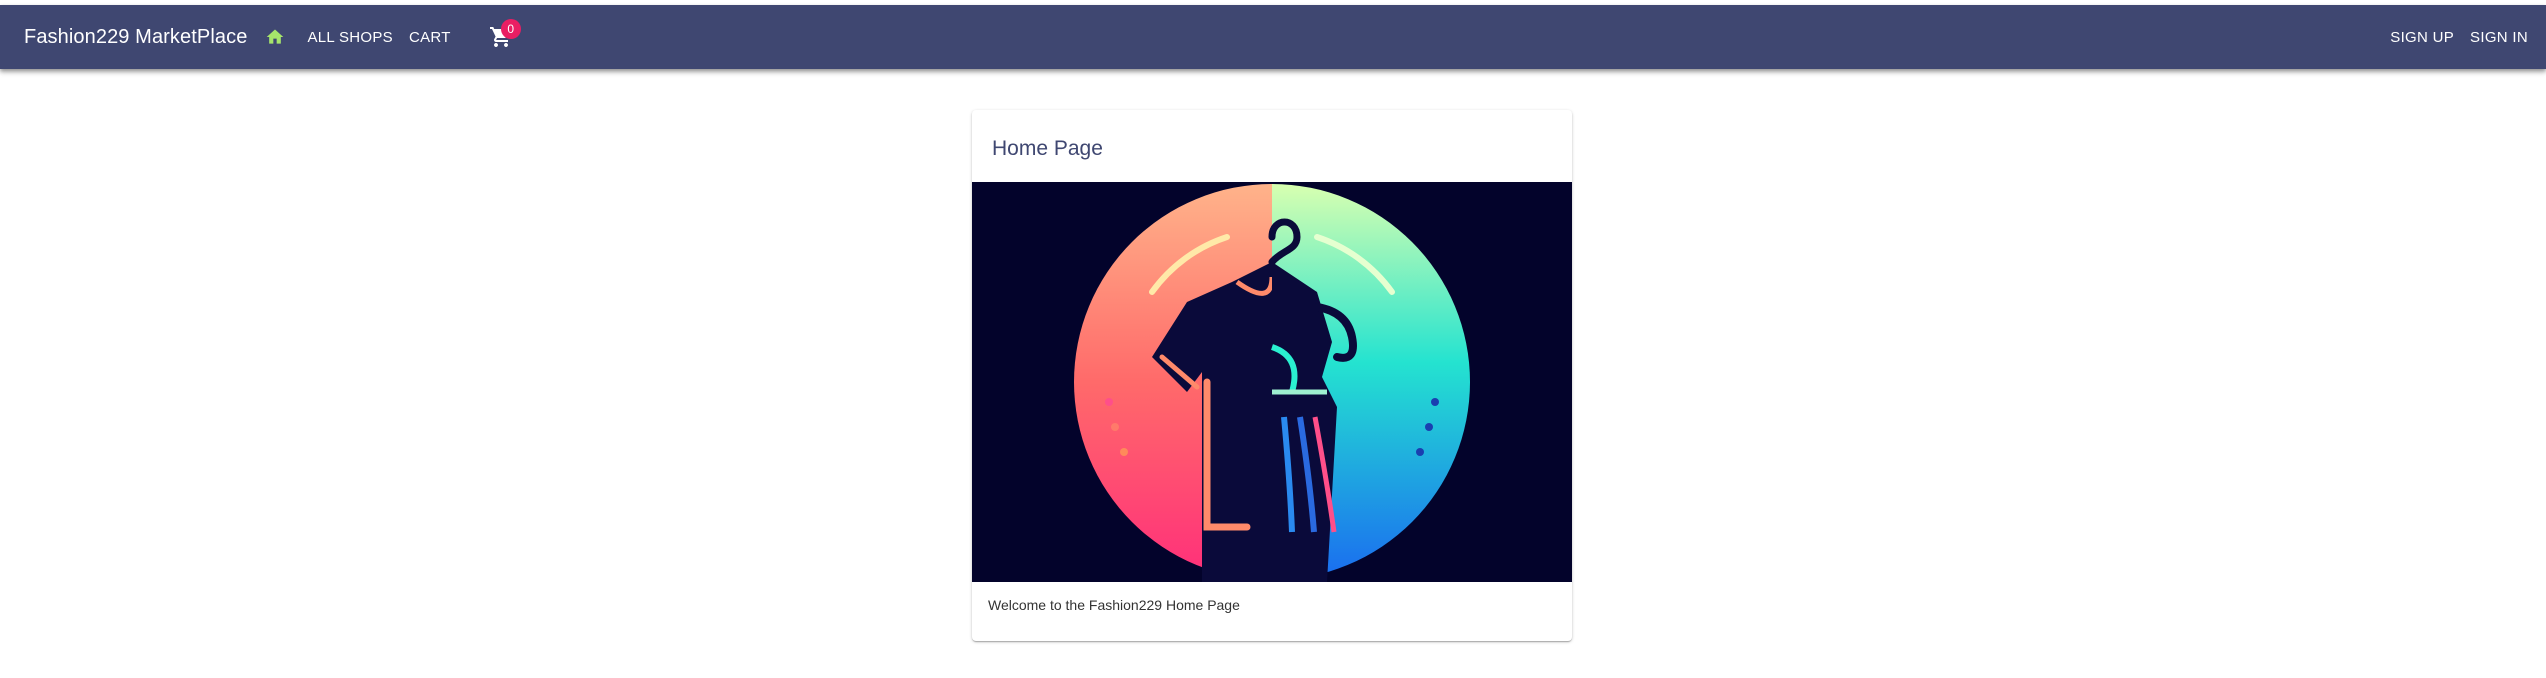 The height and width of the screenshot is (678, 2546). Describe the element at coordinates (350, 37) in the screenshot. I see `all-shops-link: ALL SHOPS` at that location.